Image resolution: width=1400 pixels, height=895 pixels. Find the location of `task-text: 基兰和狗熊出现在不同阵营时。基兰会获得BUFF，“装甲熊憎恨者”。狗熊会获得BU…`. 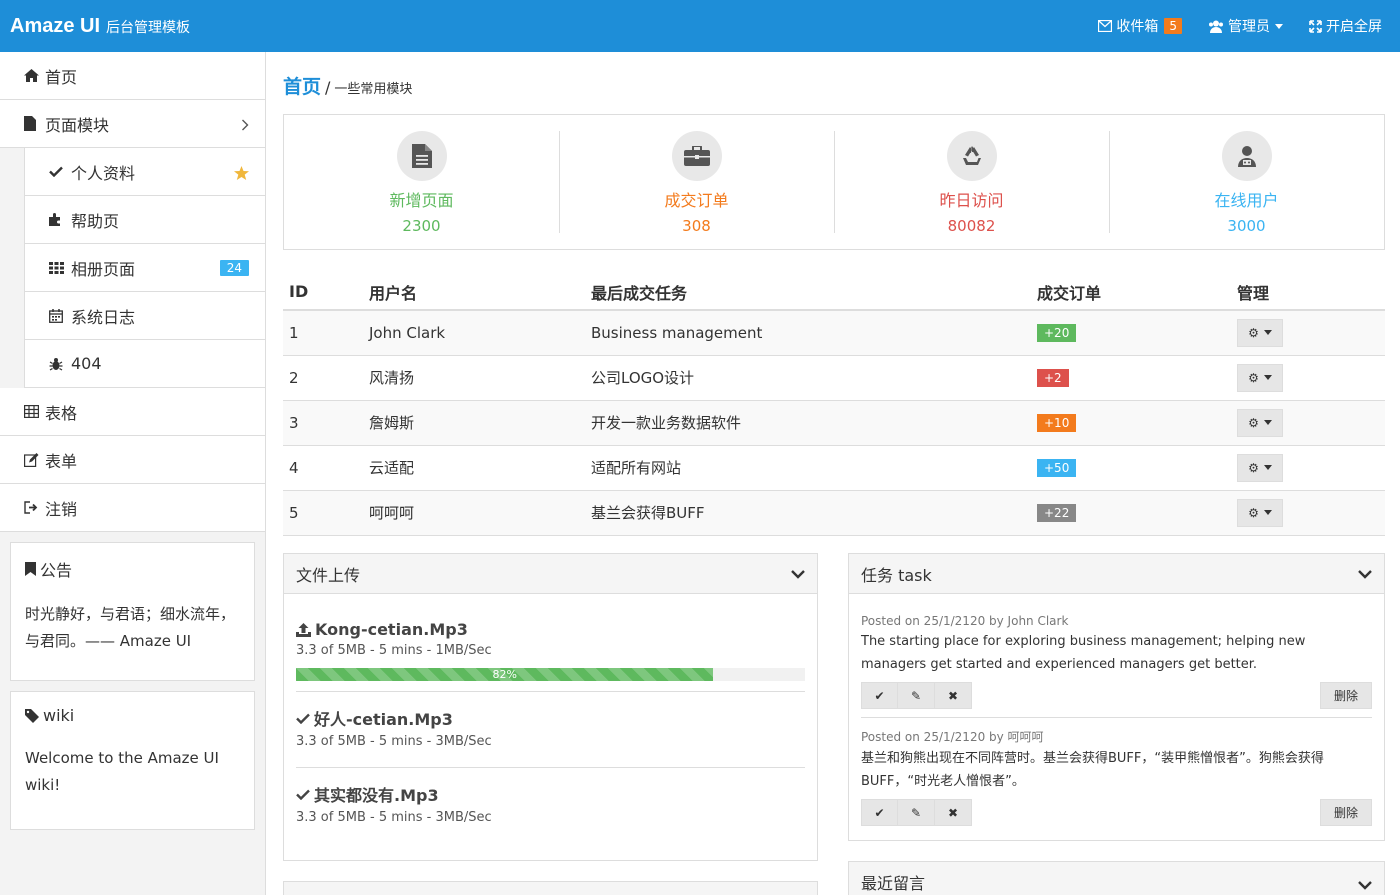

task-text: 基兰和狗熊出现在不同阵营时。基兰会获得BUFF，“装甲熊憎恨者”。狗熊会获得BU… is located at coordinates (1092, 770).